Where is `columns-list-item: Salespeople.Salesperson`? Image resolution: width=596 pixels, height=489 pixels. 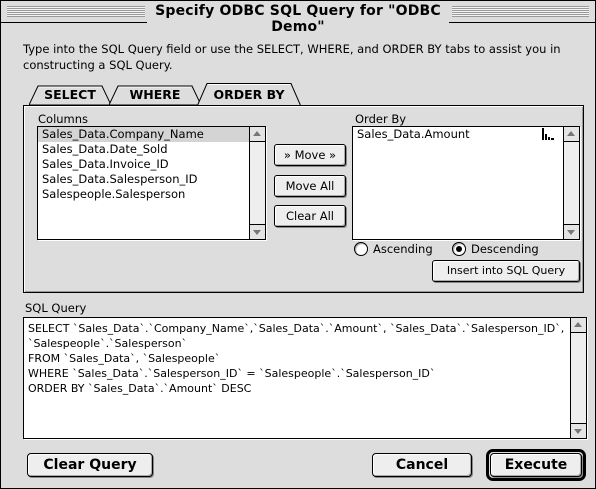 columns-list-item: Salespeople.Salesperson is located at coordinates (143, 194).